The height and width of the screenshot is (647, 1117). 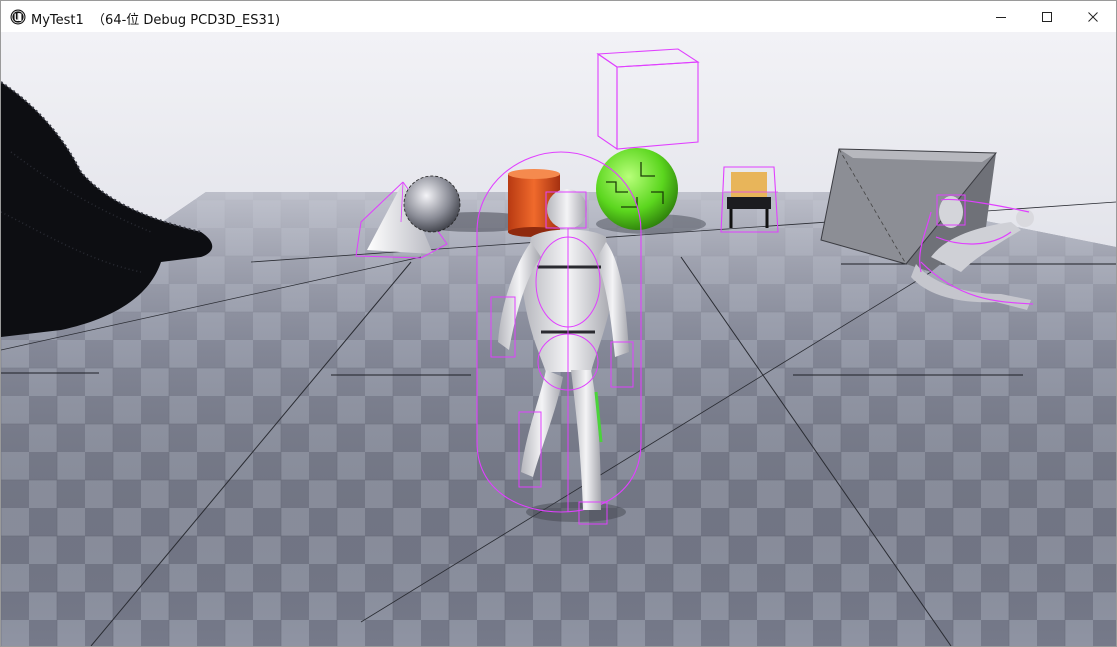 I want to click on sphere-metal, so click(x=432, y=204).